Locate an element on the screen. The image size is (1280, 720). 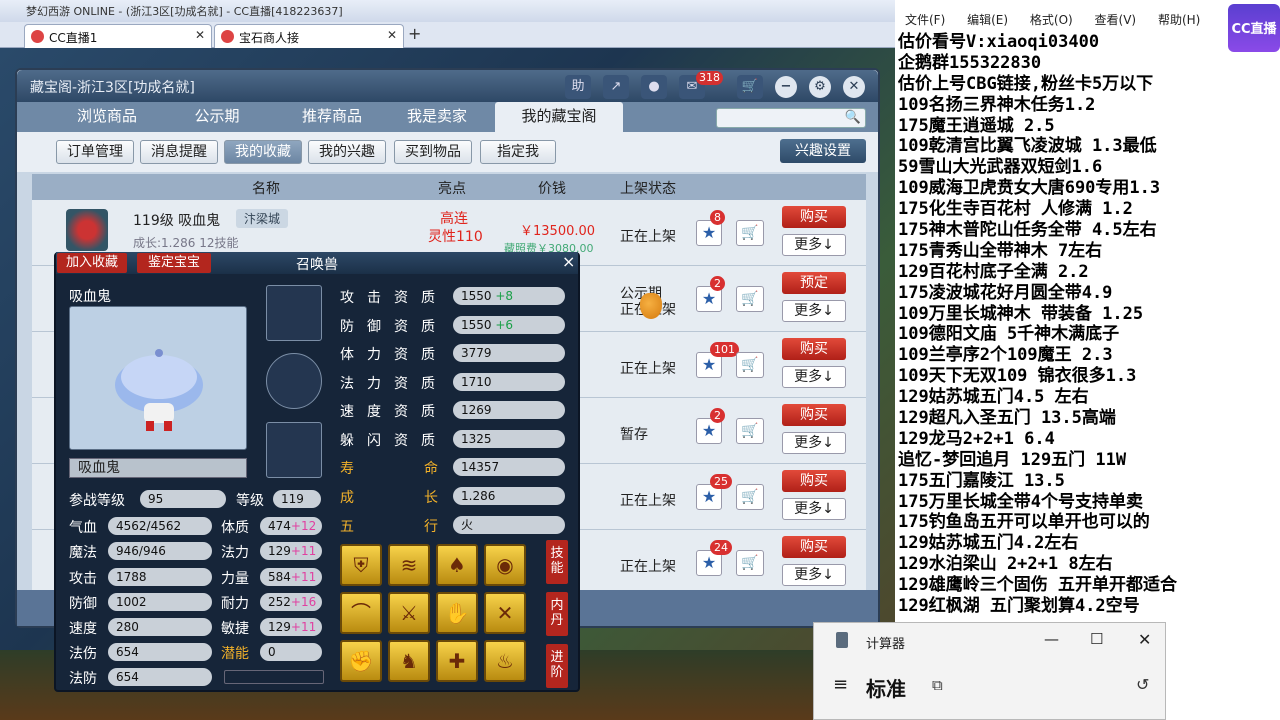
help-button: 助 is located at coordinates (578, 87).